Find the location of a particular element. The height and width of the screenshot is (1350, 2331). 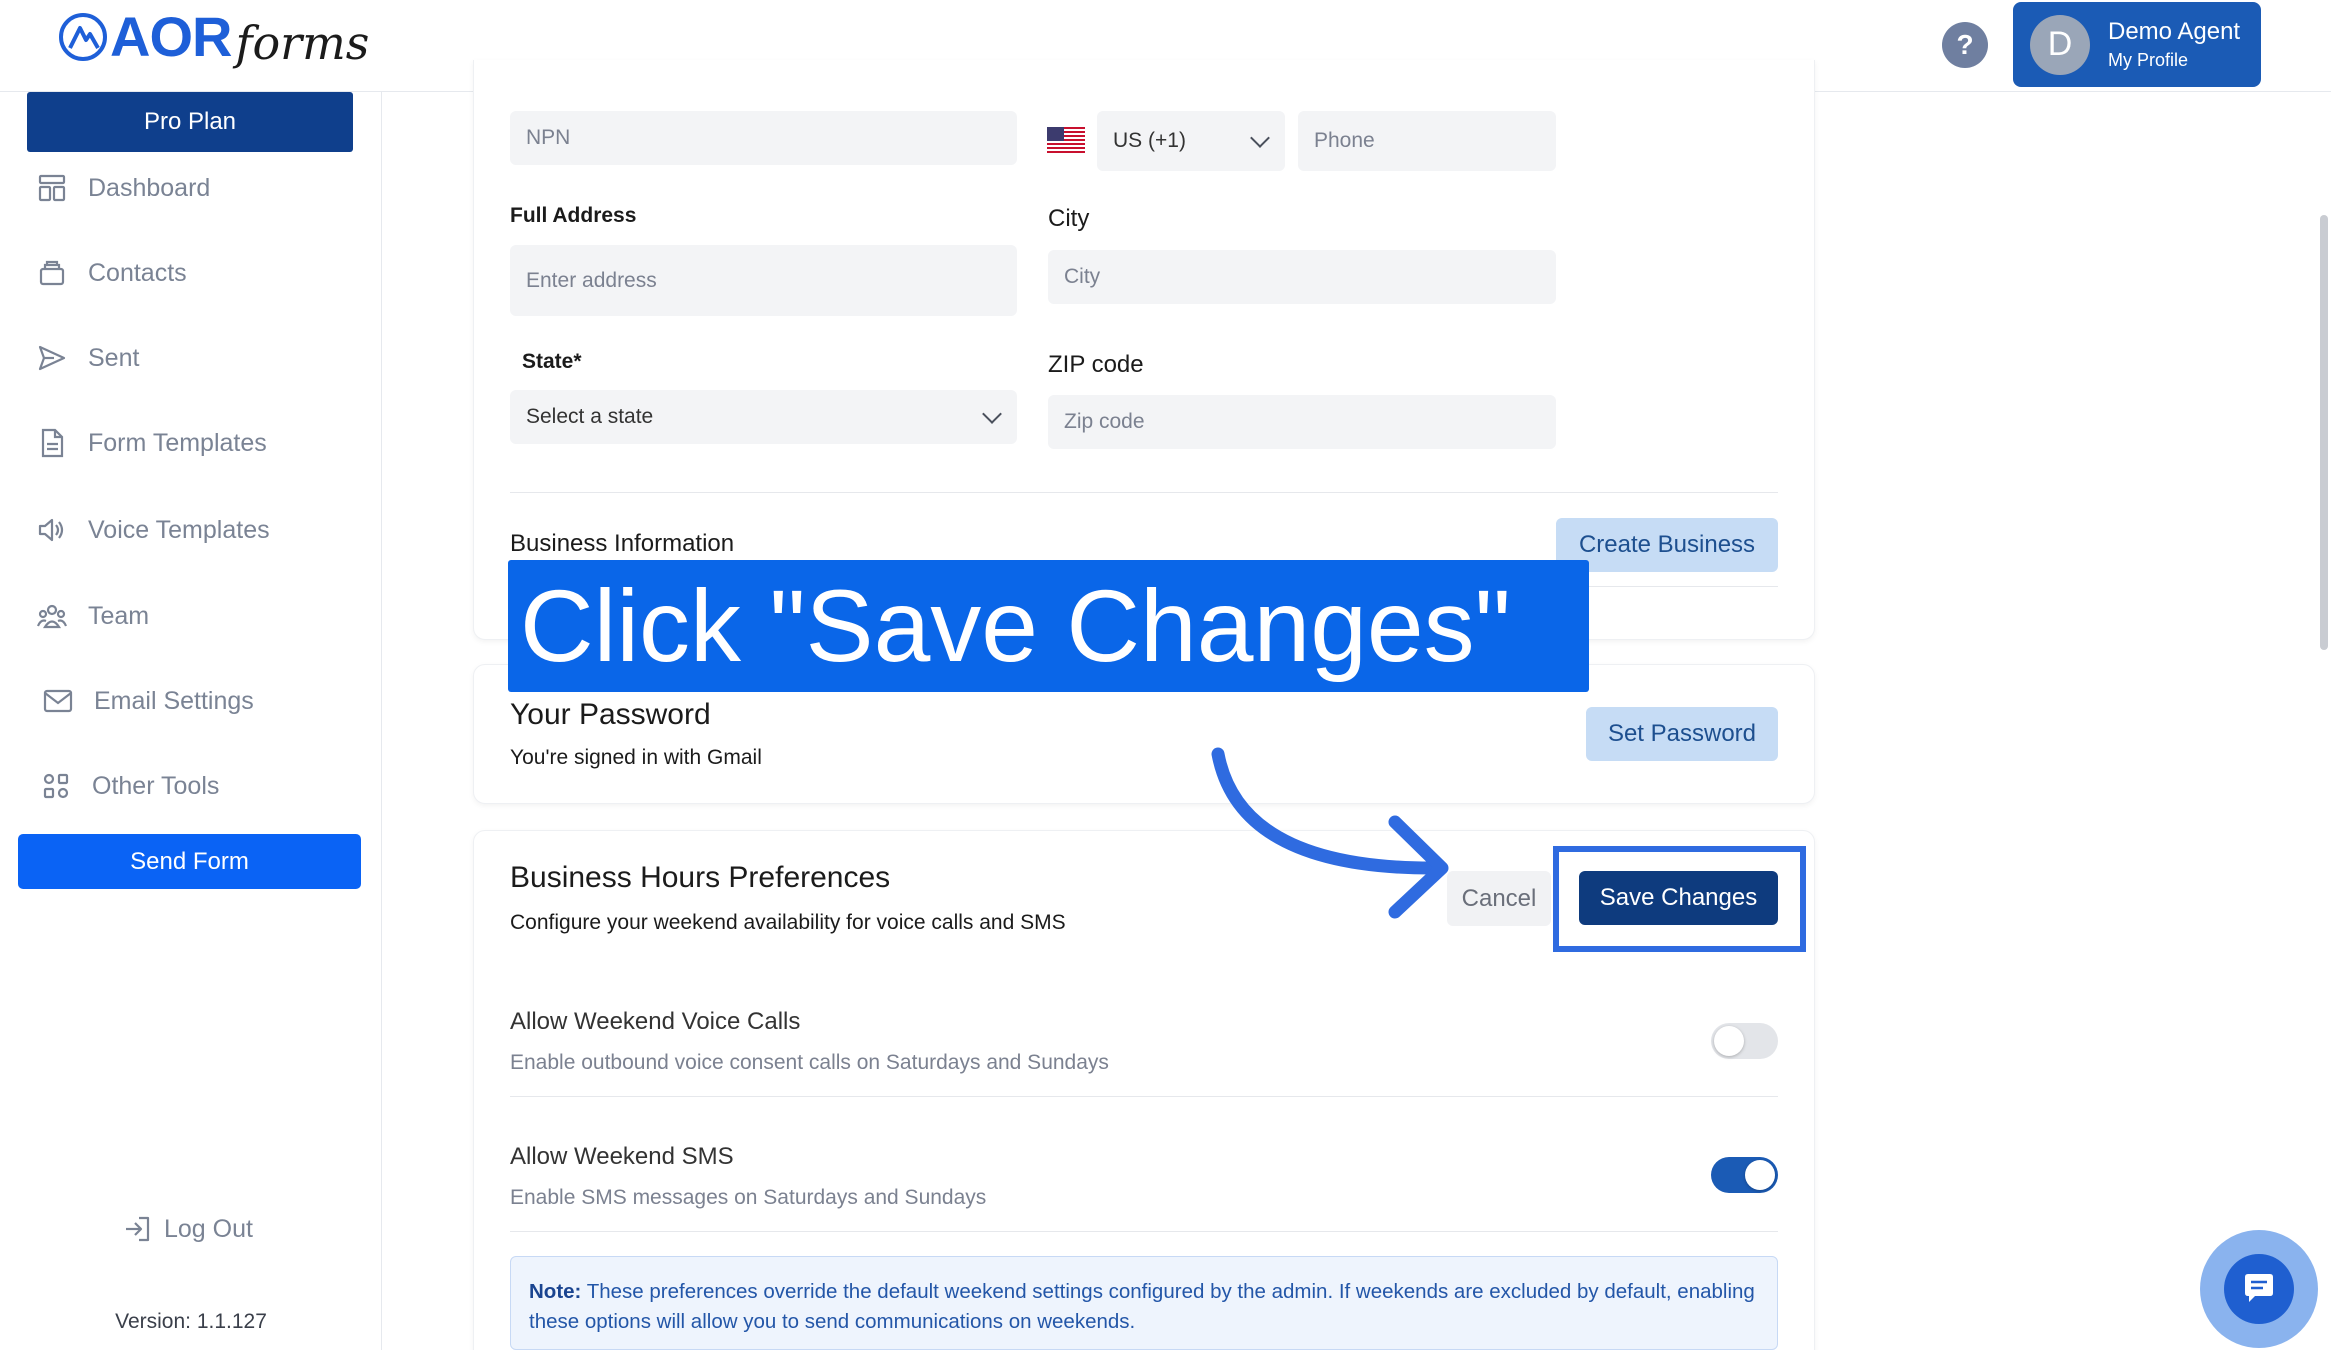

city-input: City is located at coordinates (1302, 277).